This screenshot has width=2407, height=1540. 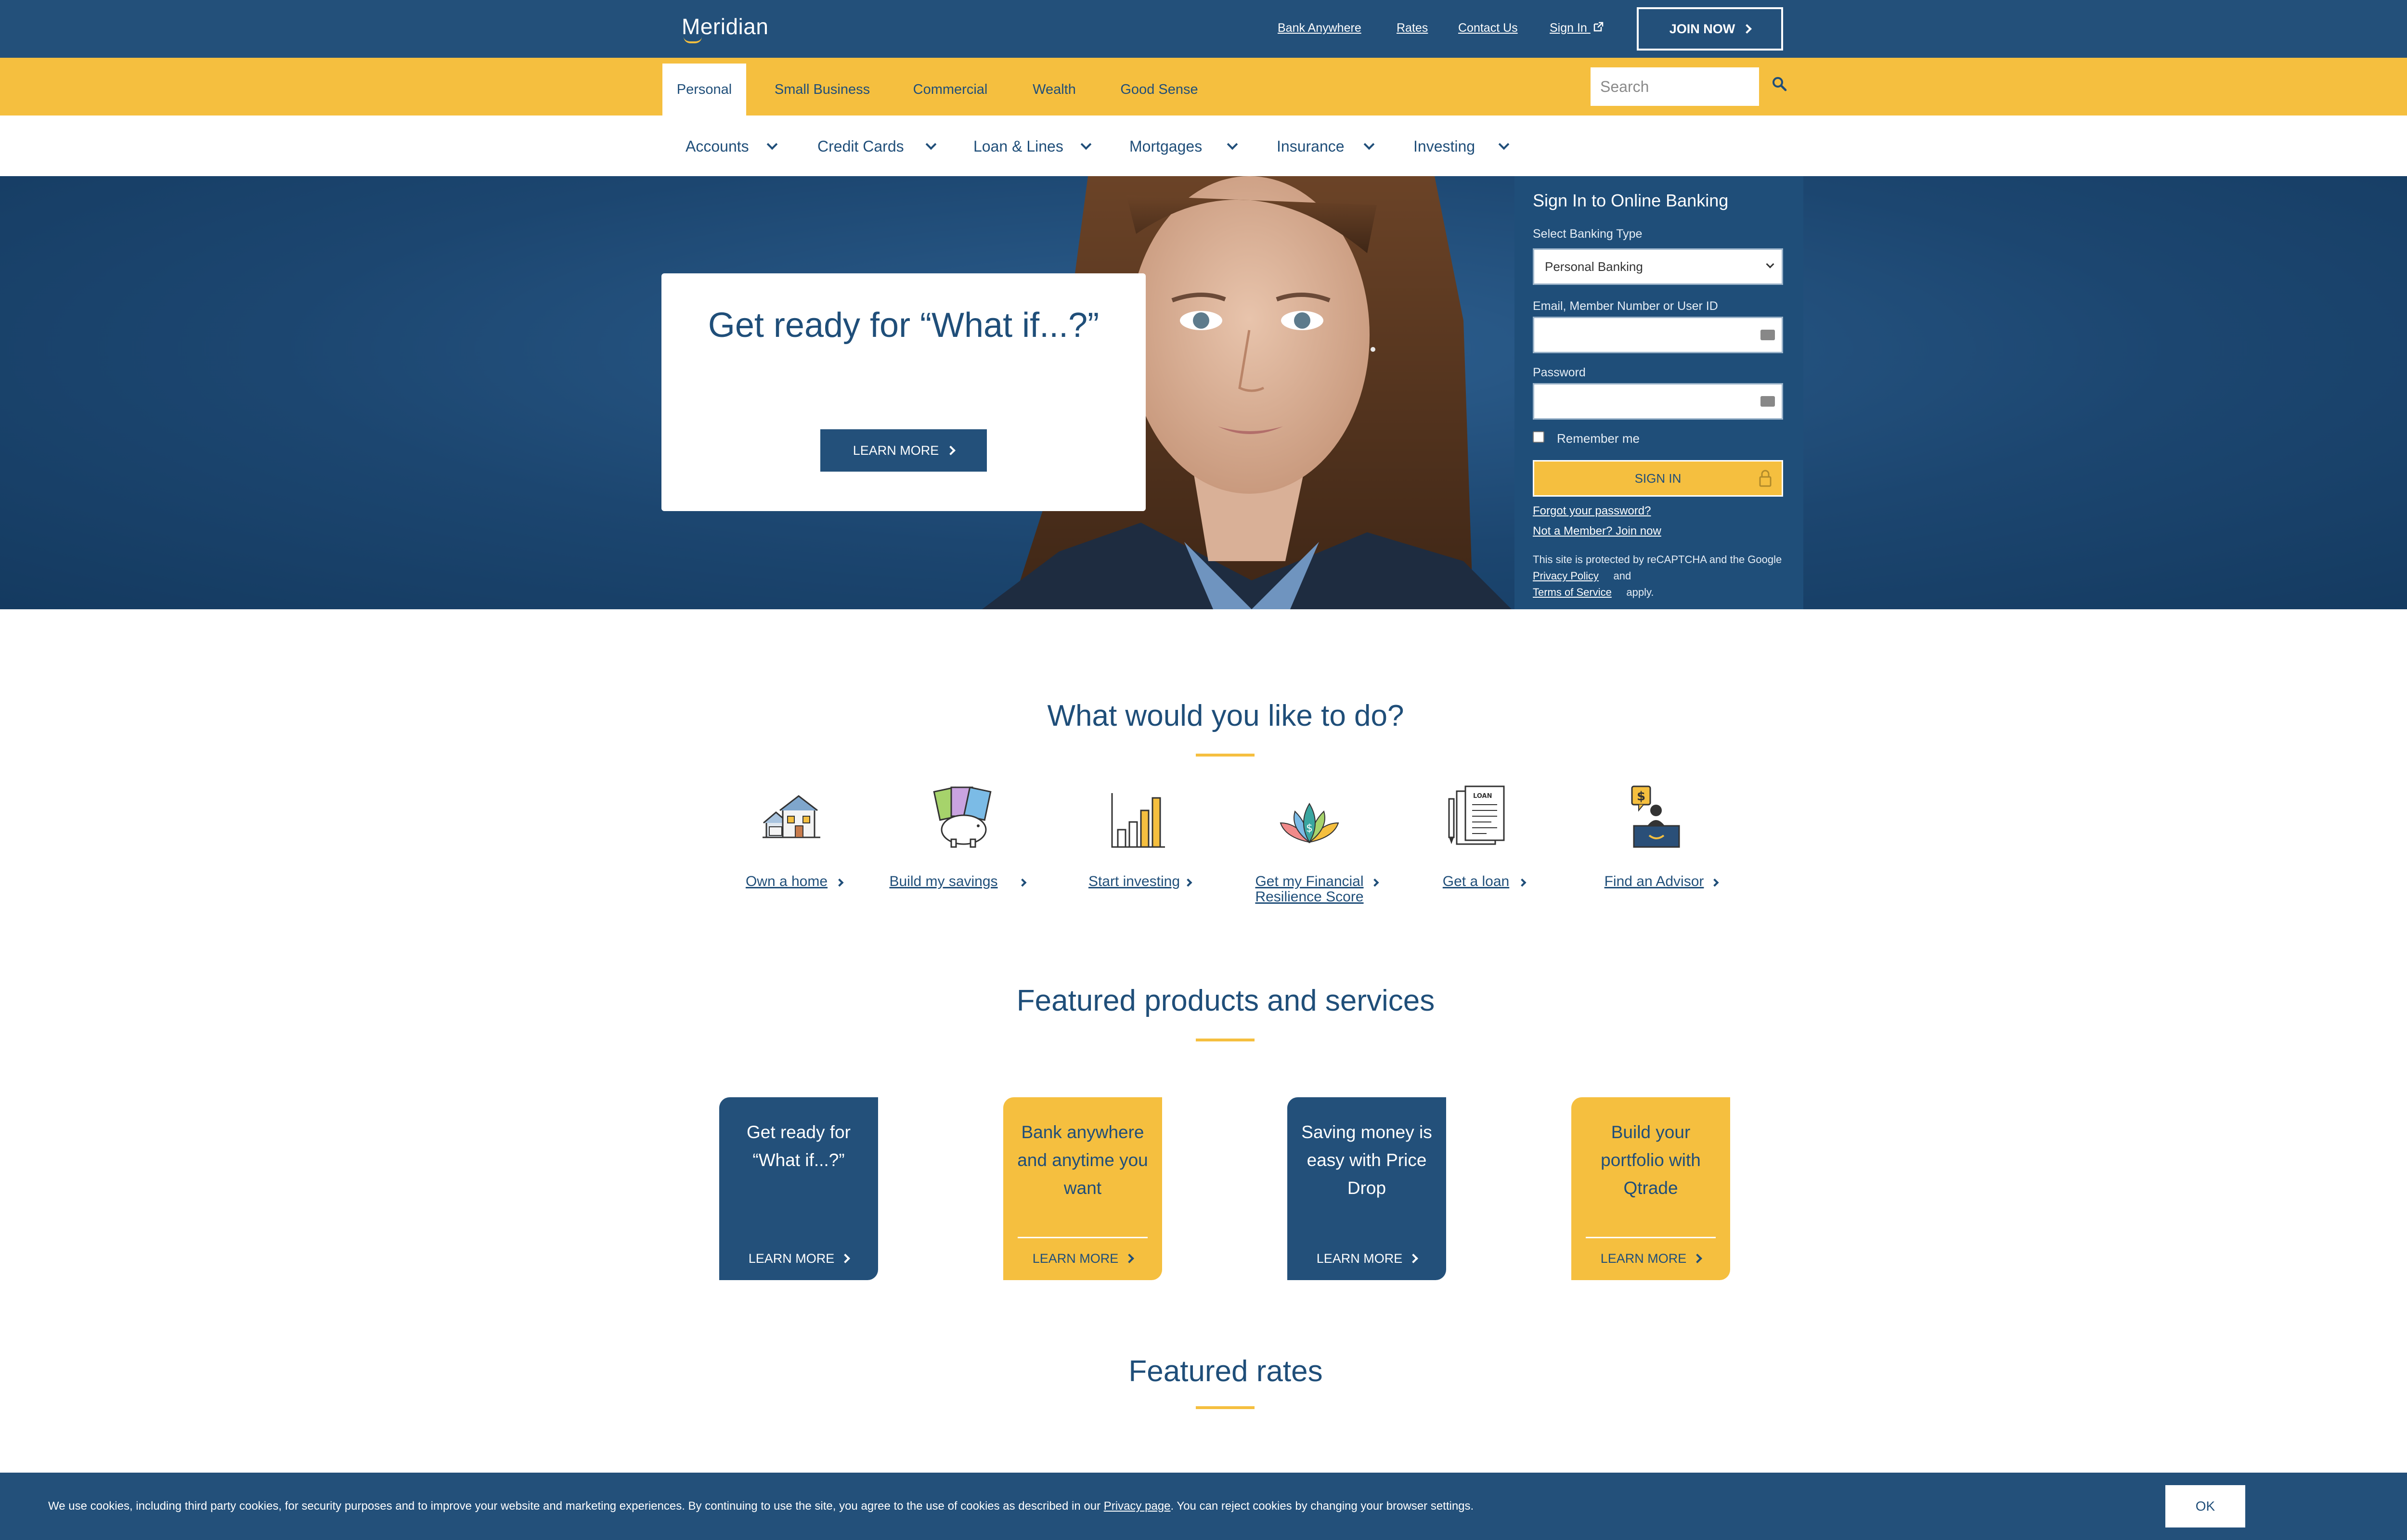 I want to click on password-label: Password, so click(x=1559, y=372).